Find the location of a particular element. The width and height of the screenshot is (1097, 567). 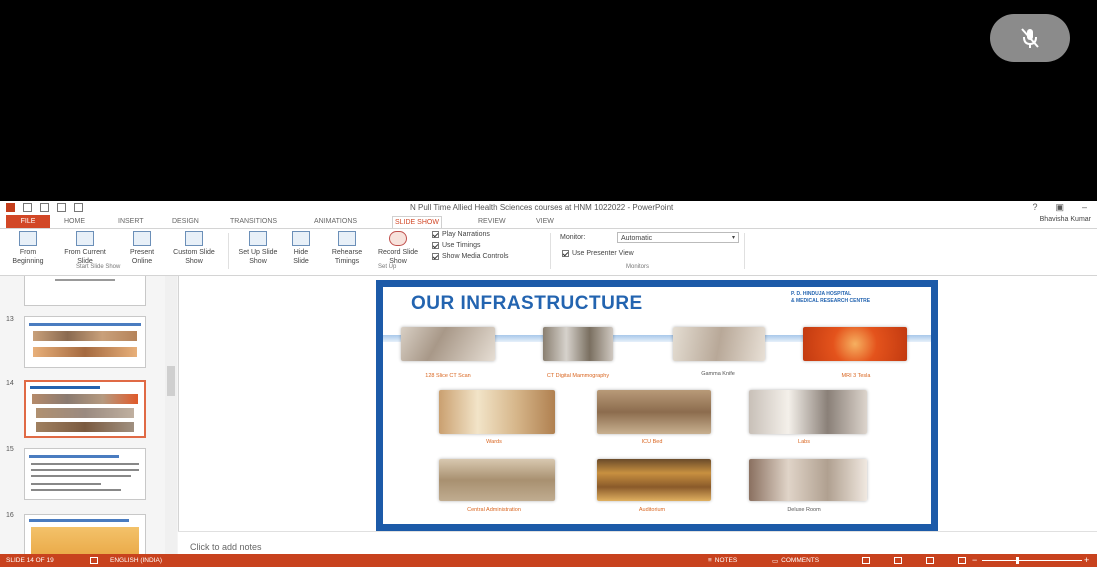

tab-insert: INSERT is located at coordinates (131, 221).